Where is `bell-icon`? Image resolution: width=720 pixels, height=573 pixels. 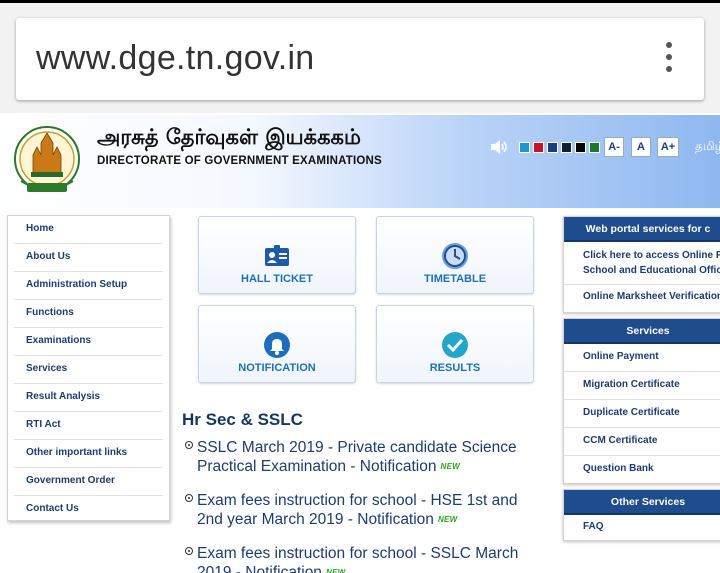
bell-icon is located at coordinates (277, 345).